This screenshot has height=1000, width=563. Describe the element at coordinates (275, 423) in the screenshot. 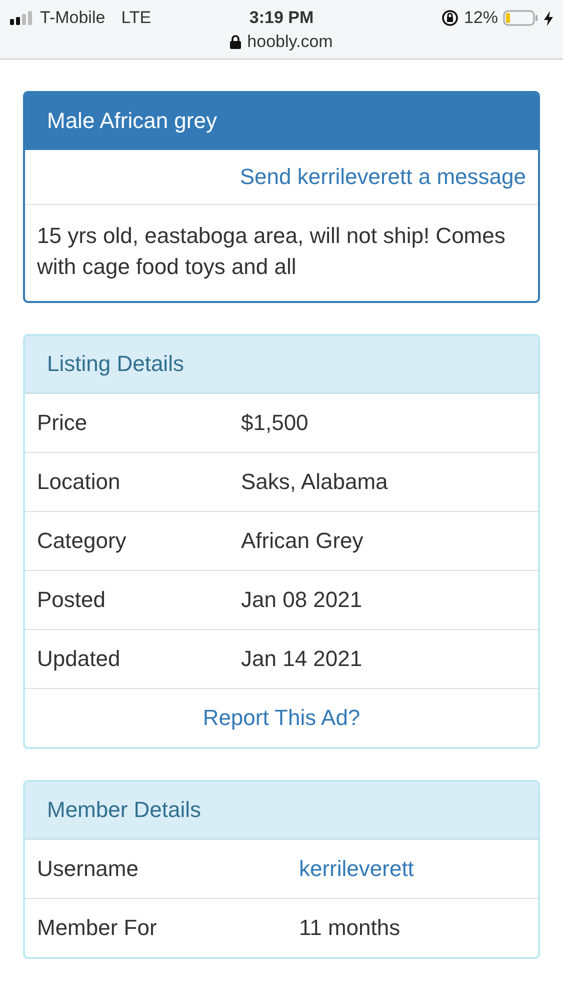

I see `detail-value: $1,500` at that location.